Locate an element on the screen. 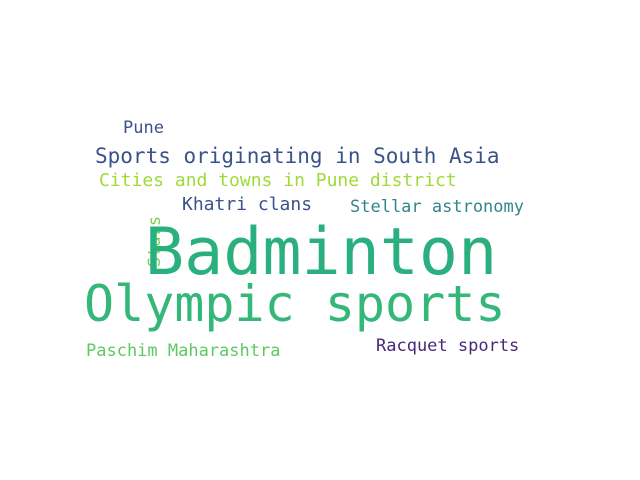  word-stellar-astronomy: Stellar astronomy is located at coordinates (437, 207).